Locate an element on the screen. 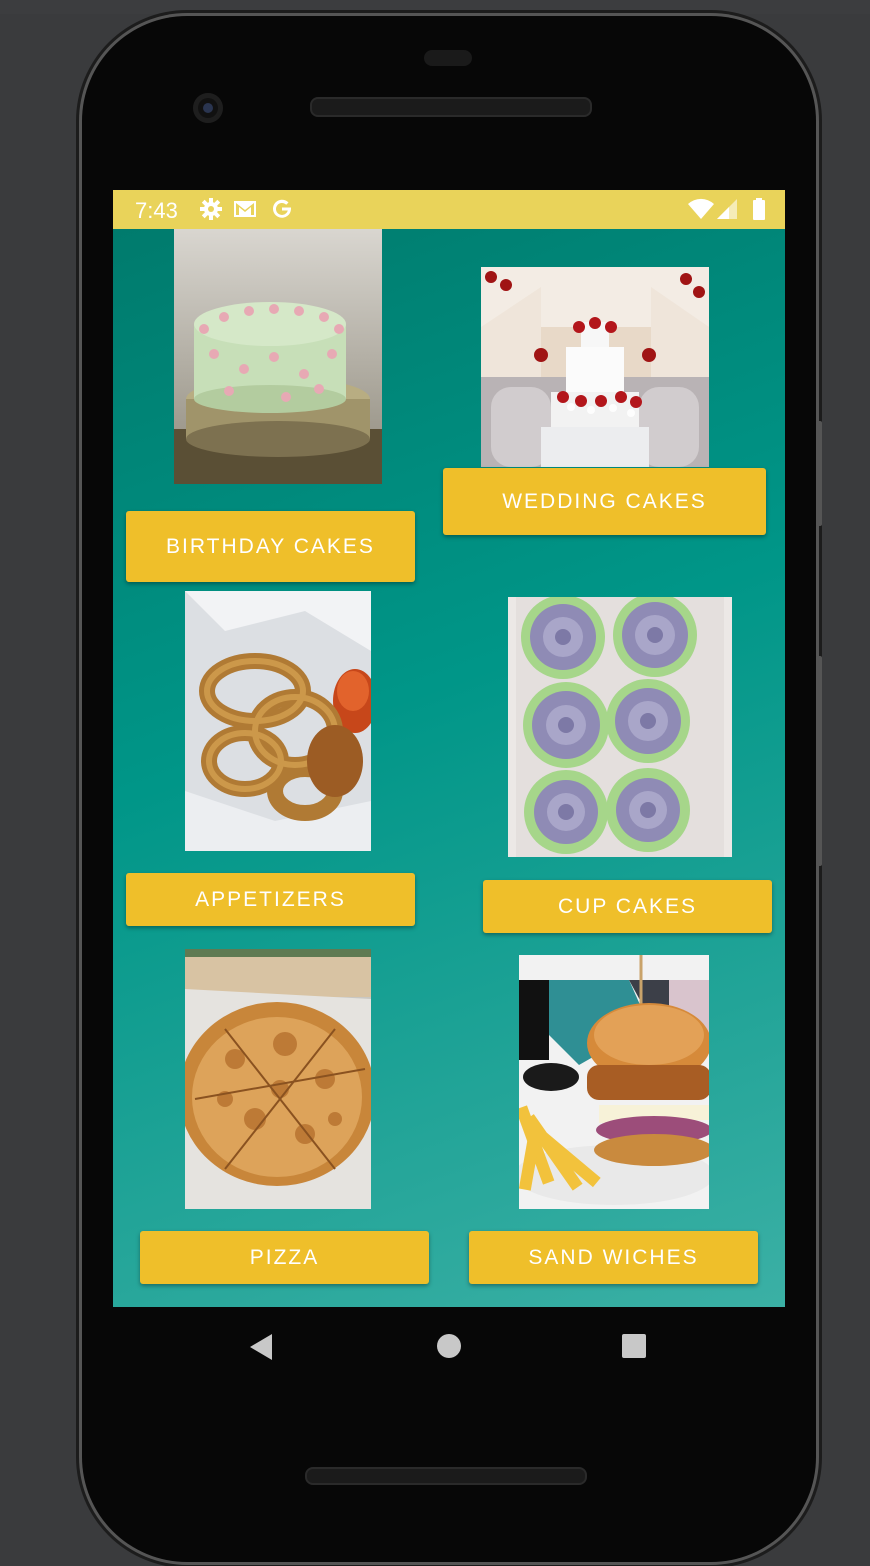 Image resolution: width=870 pixels, height=1566 pixels. battery-icon is located at coordinates (759, 209).